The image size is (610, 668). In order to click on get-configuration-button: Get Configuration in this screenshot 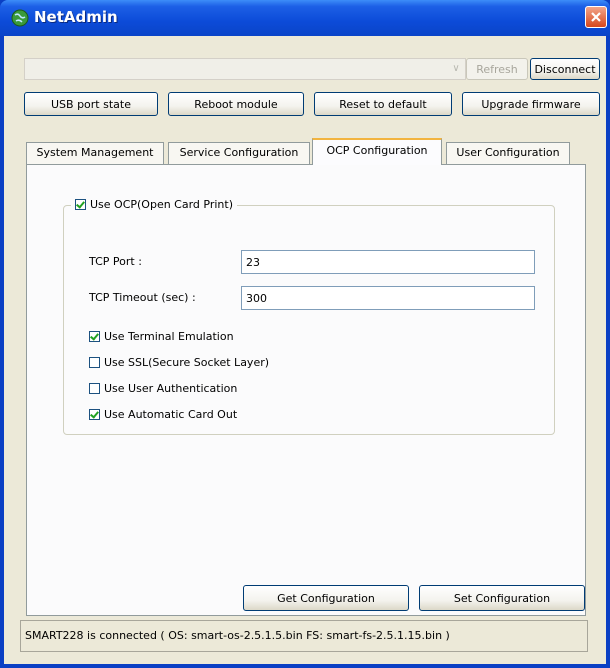, I will do `click(326, 598)`.